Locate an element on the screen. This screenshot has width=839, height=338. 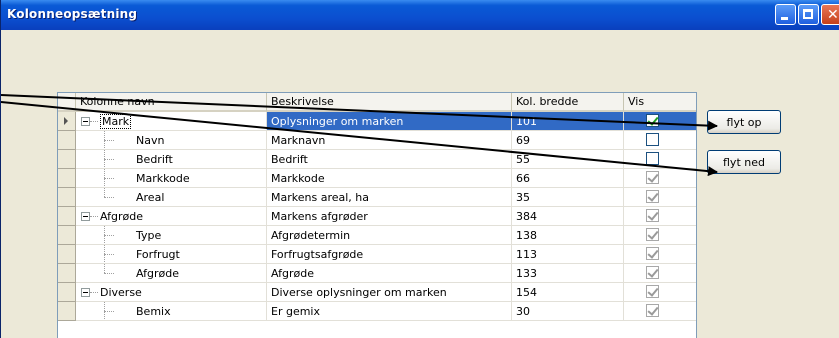
cell-beskrivelse: Markkode is located at coordinates (389, 178).